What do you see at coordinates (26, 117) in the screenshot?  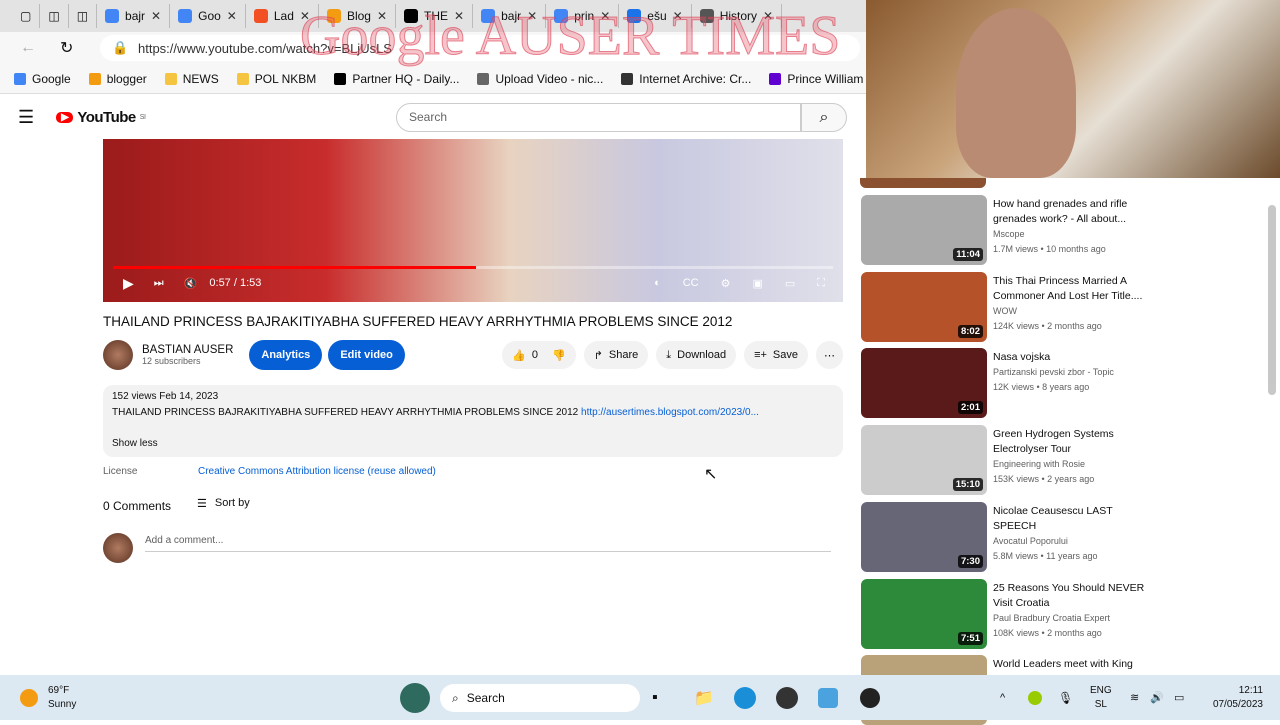 I see `menu-icon: ☰` at bounding box center [26, 117].